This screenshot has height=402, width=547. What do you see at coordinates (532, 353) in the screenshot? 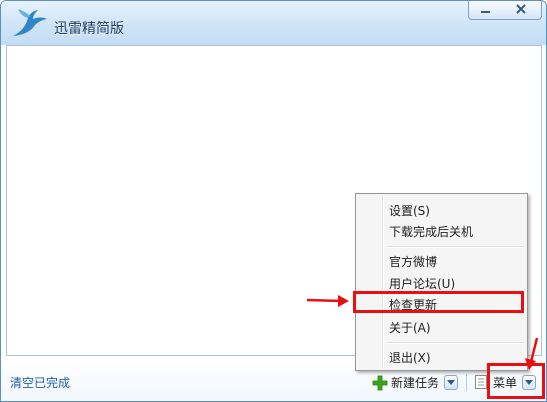
I see `arrow-to-menu-button` at bounding box center [532, 353].